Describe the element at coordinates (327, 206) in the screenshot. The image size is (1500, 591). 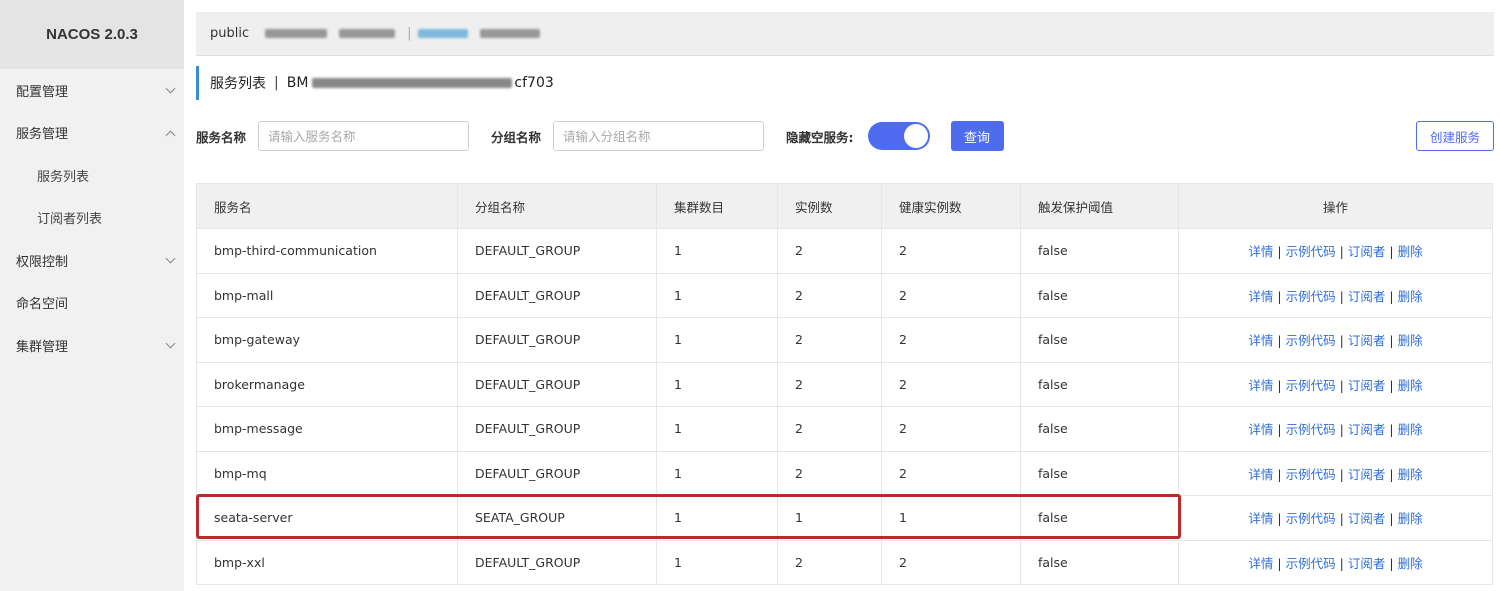
I see `column-header-service-name: 服务名` at that location.